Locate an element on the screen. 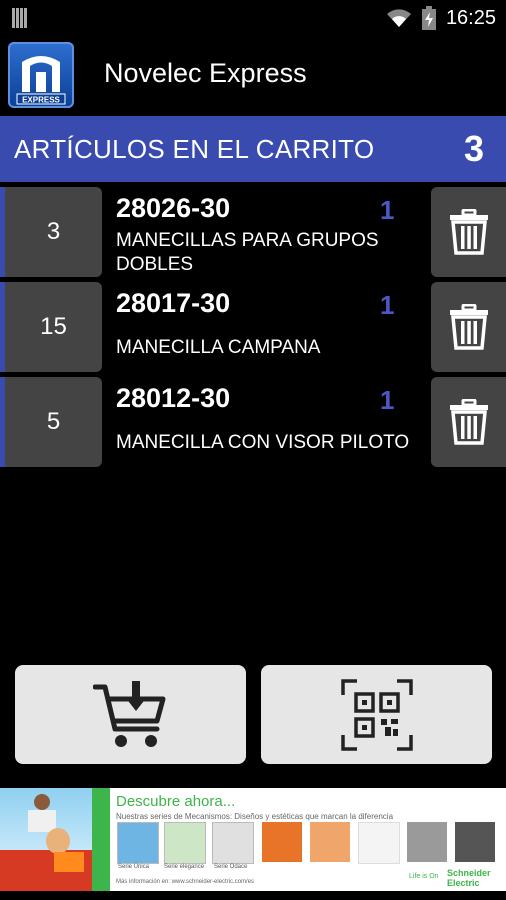 The image size is (506, 900). status-indicators: 16:25 is located at coordinates (441, 18).